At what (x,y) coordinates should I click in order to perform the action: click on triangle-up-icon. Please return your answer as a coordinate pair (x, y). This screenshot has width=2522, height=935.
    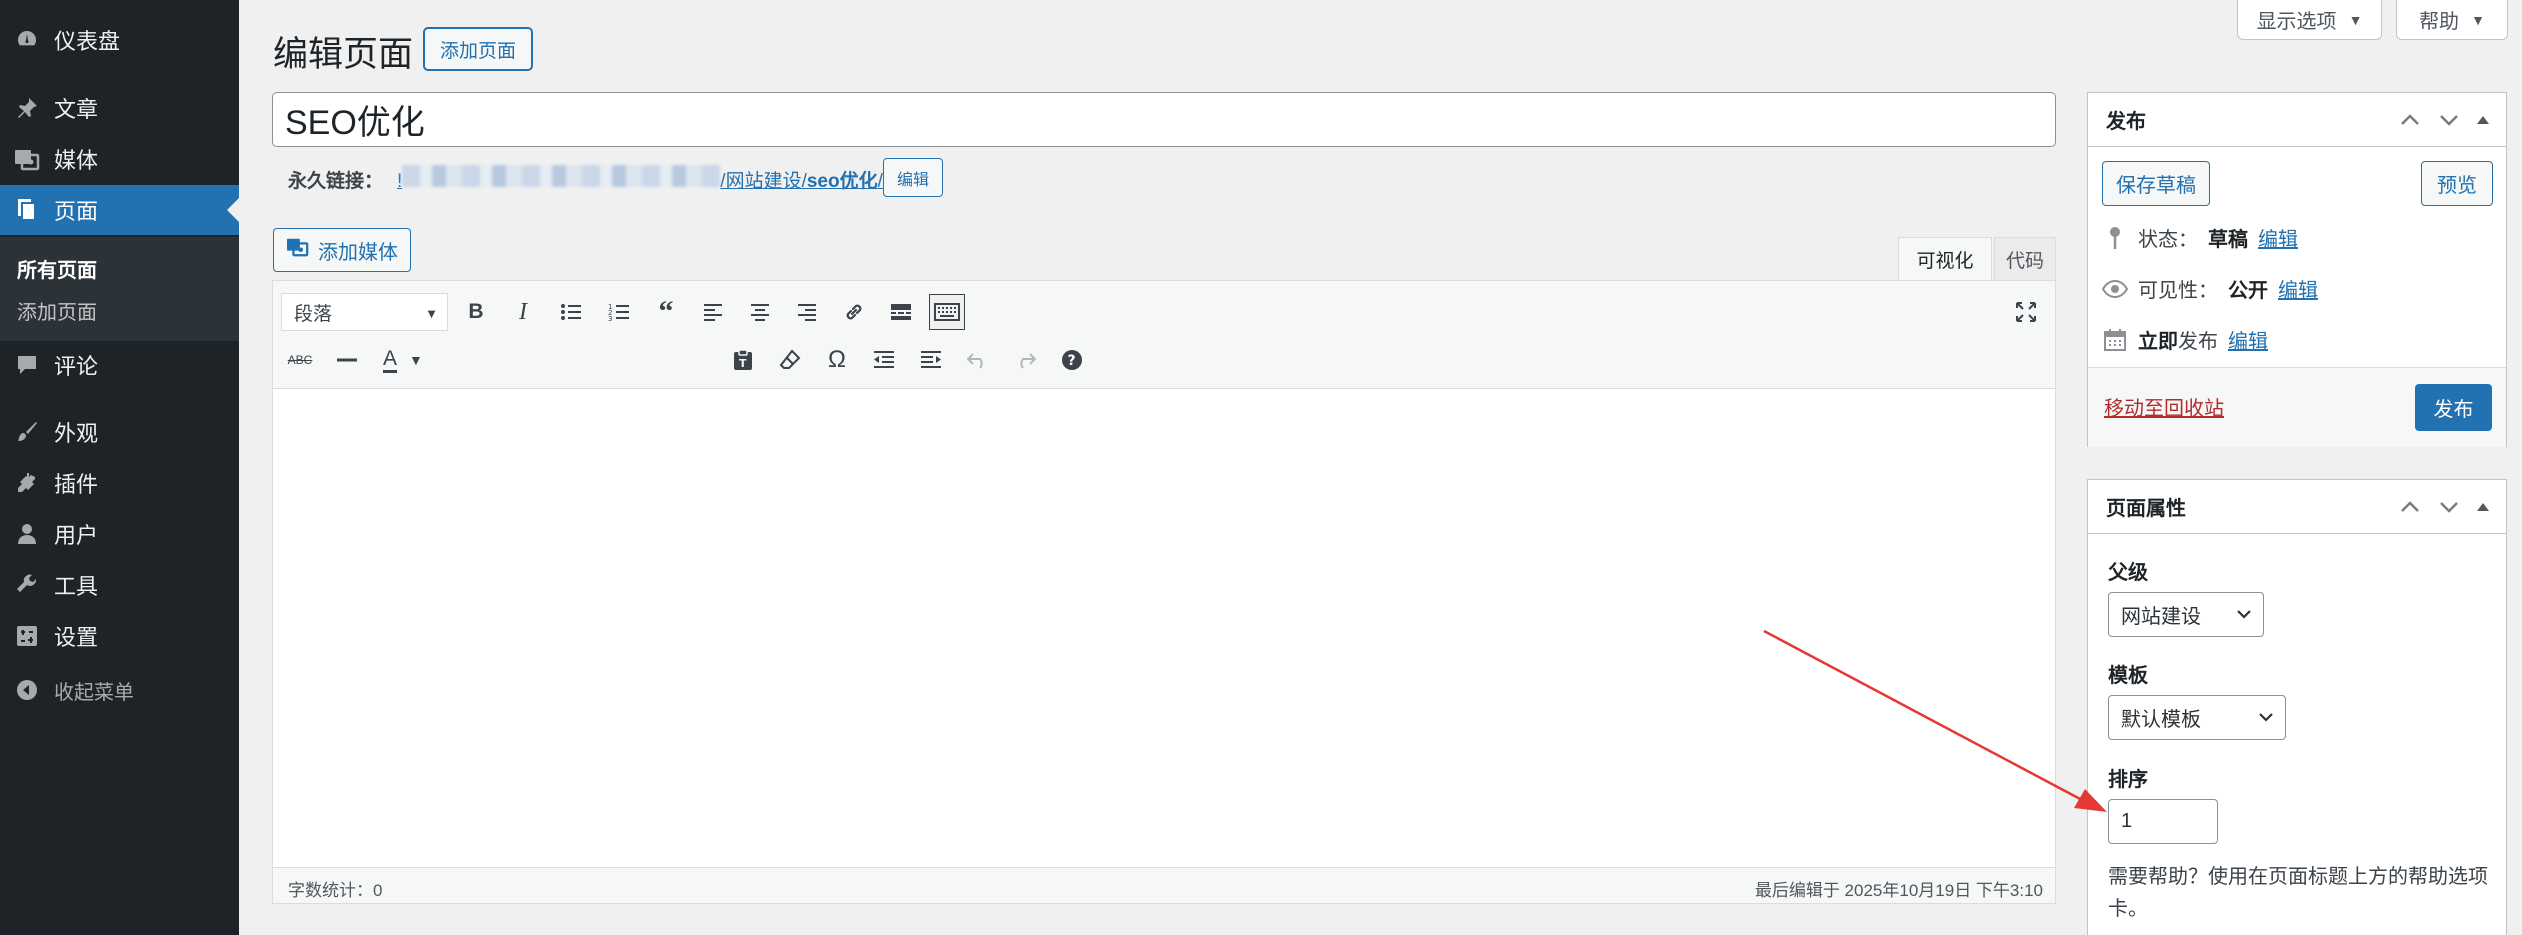
    Looking at the image, I should click on (2483, 507).